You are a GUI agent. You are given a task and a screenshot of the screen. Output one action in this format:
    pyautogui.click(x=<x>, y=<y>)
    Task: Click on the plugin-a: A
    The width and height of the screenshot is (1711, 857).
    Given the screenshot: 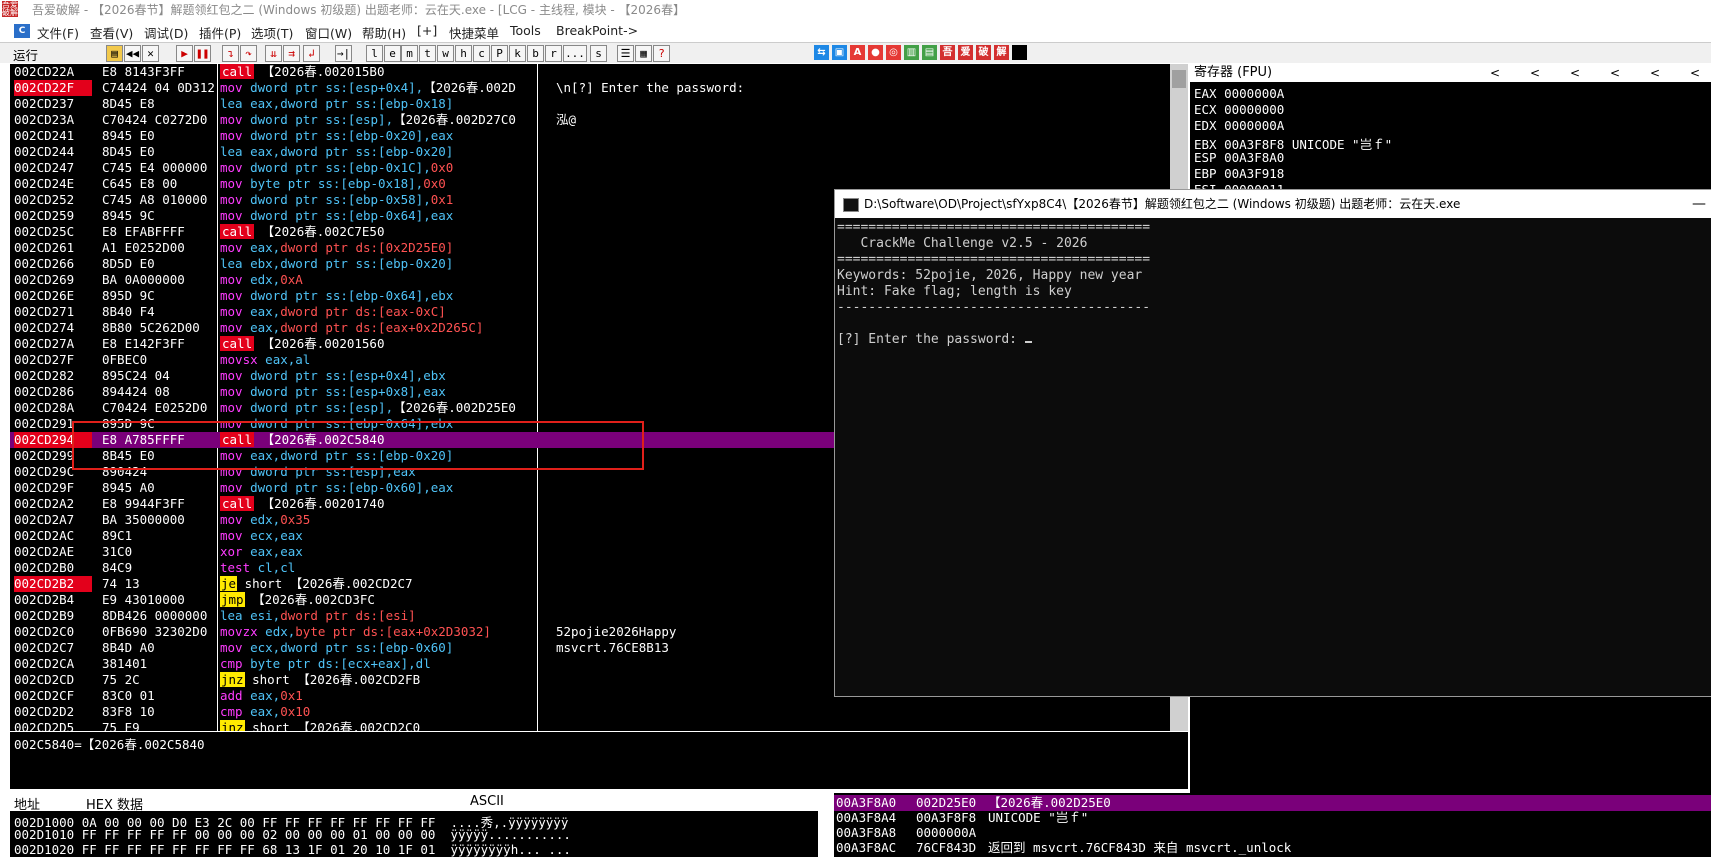 What is the action you would take?
    pyautogui.click(x=857, y=52)
    